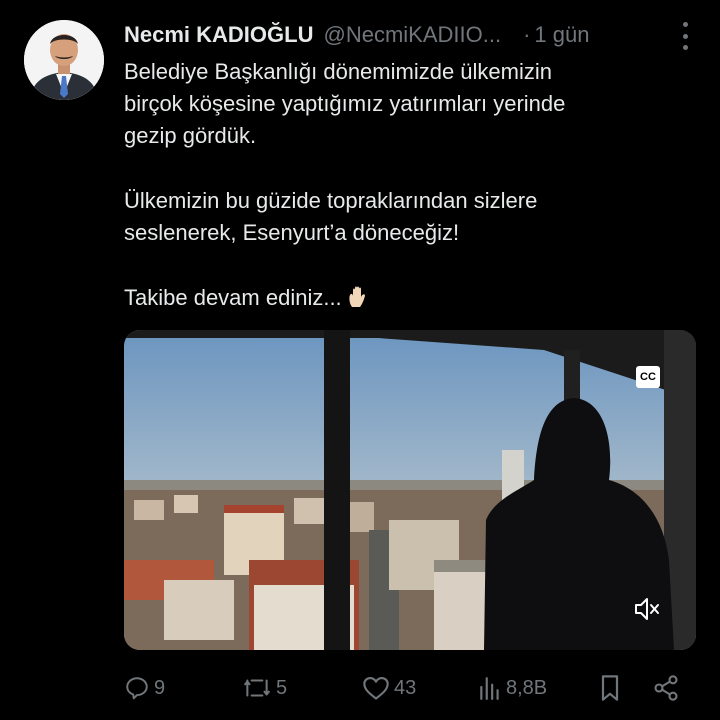 This screenshot has width=720, height=720. Describe the element at coordinates (376, 688) in the screenshot. I see `heart-icon` at that location.